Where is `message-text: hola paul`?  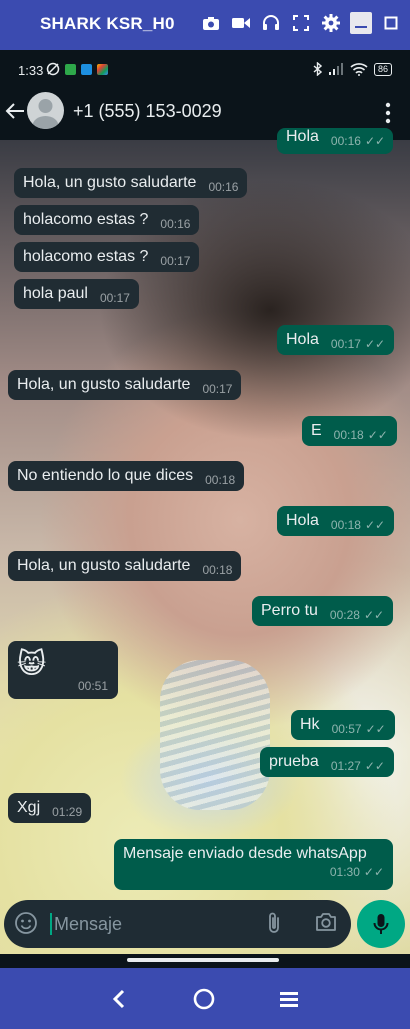 message-text: hola paul is located at coordinates (55, 293).